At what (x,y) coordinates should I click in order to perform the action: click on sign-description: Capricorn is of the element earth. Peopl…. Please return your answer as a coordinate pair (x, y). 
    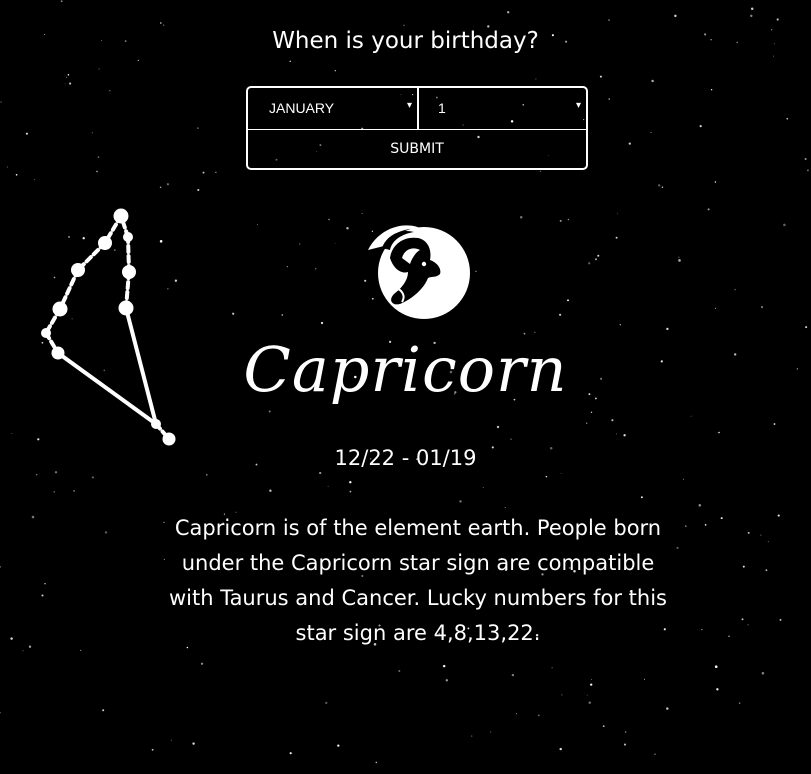
    Looking at the image, I should click on (417, 580).